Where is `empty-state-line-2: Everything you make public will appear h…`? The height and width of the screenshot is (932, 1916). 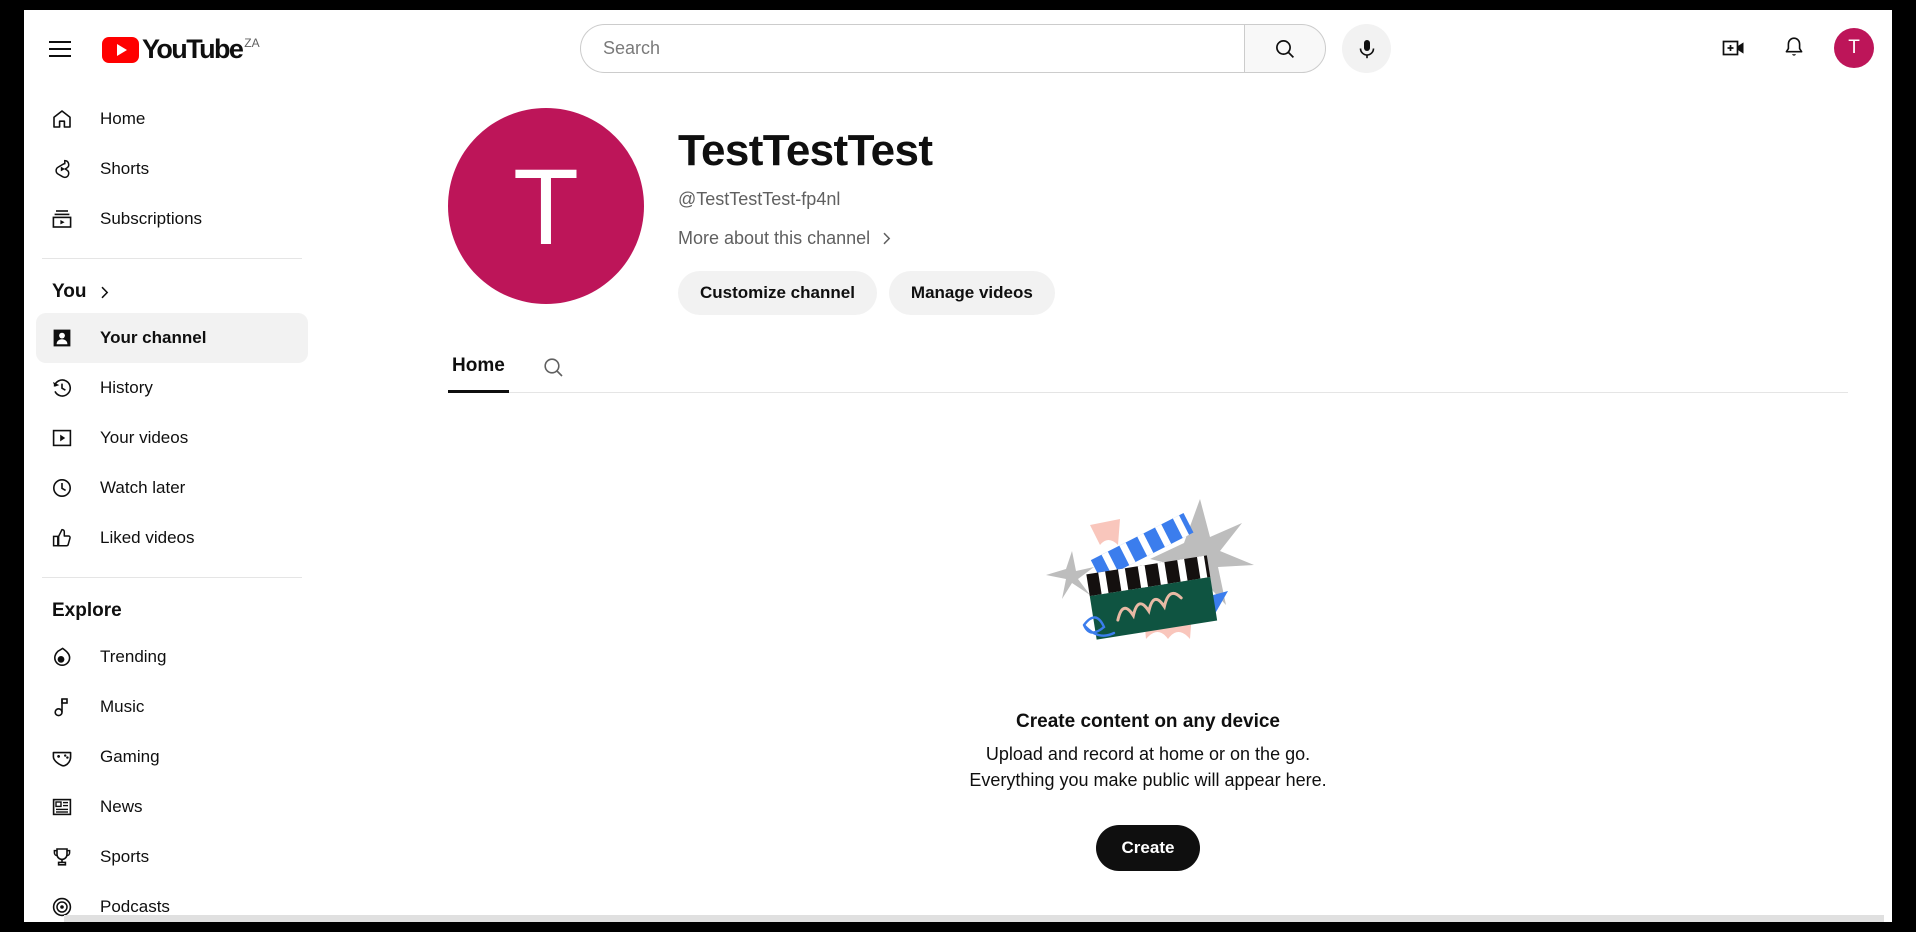
empty-state-line-2: Everything you make public will appear h… is located at coordinates (1148, 780).